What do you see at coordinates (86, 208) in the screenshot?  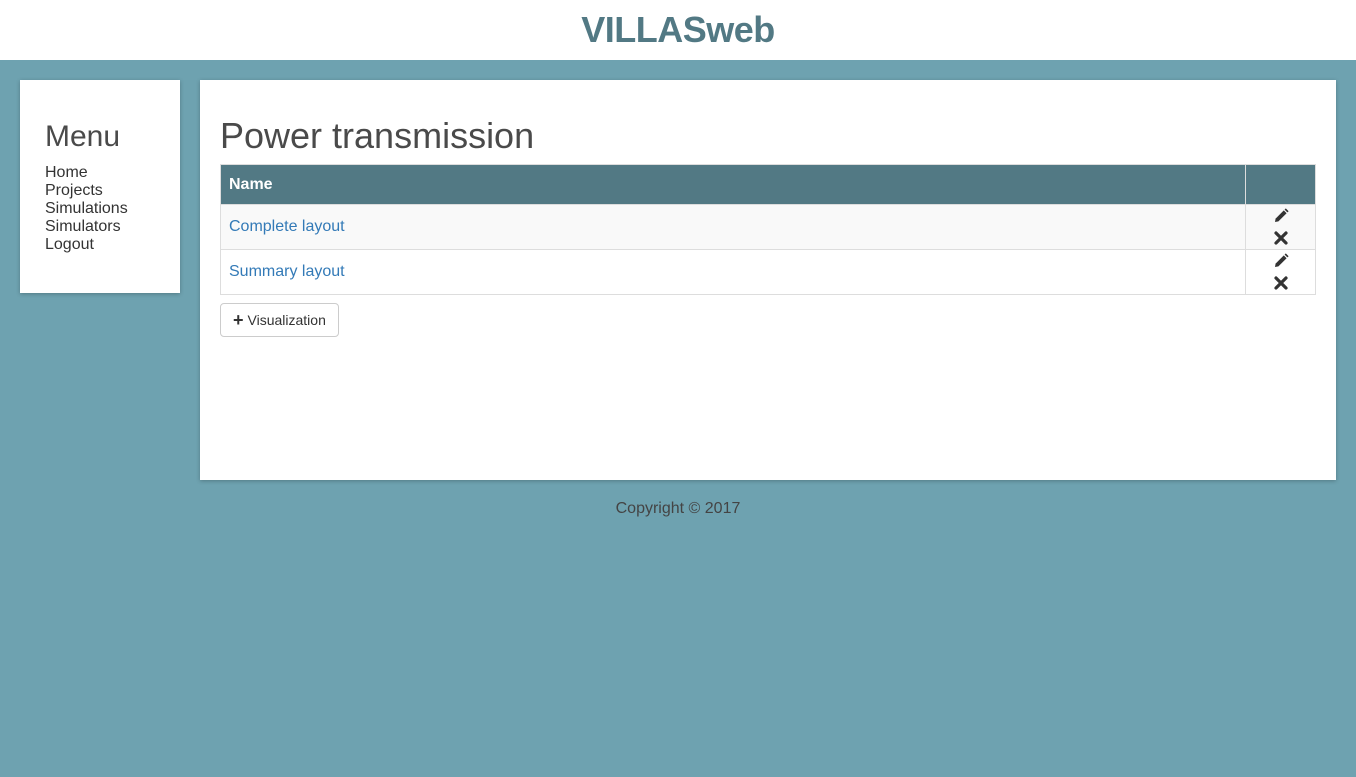 I see `menu-link-simulations: Simulations` at bounding box center [86, 208].